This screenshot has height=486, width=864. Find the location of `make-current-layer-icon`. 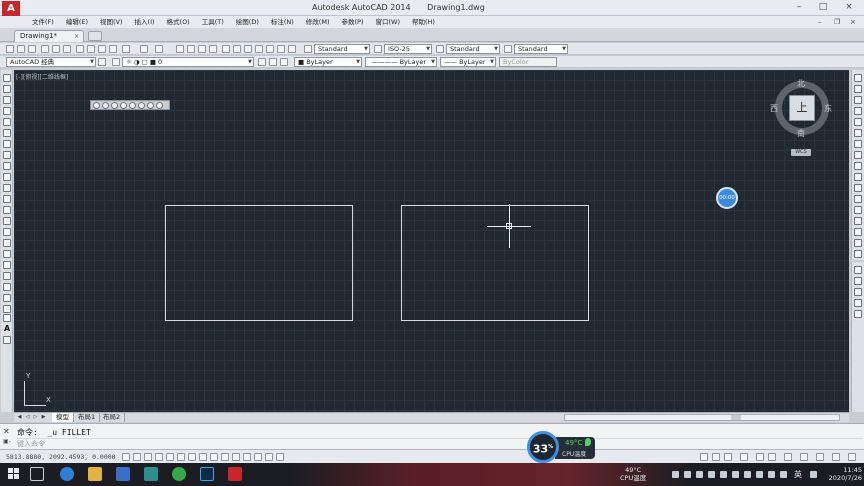

make-current-layer-icon is located at coordinates (262, 62).